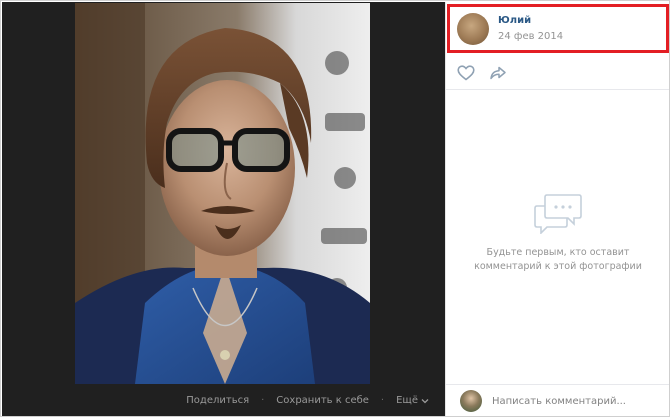 This screenshot has width=670, height=417. I want to click on author-avatar, so click(473, 28).